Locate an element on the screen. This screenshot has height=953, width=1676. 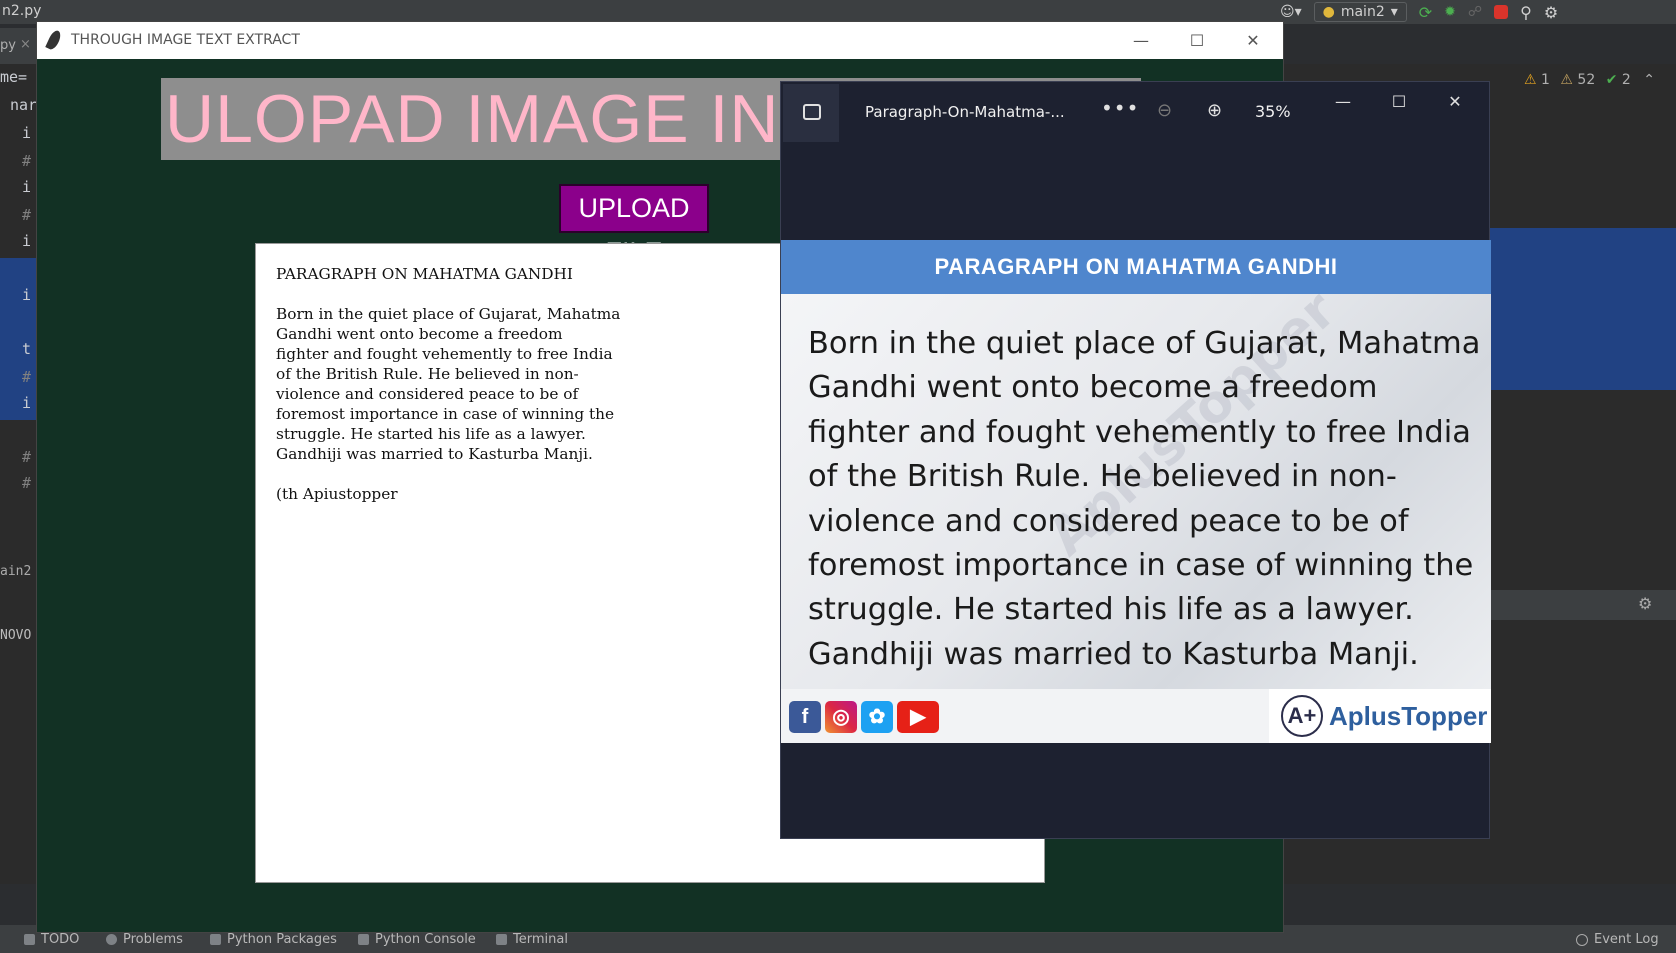
window-title-bar: THROUGH IMAGE TEXT EXTRACT — ☐ ✕ is located at coordinates (660, 40).